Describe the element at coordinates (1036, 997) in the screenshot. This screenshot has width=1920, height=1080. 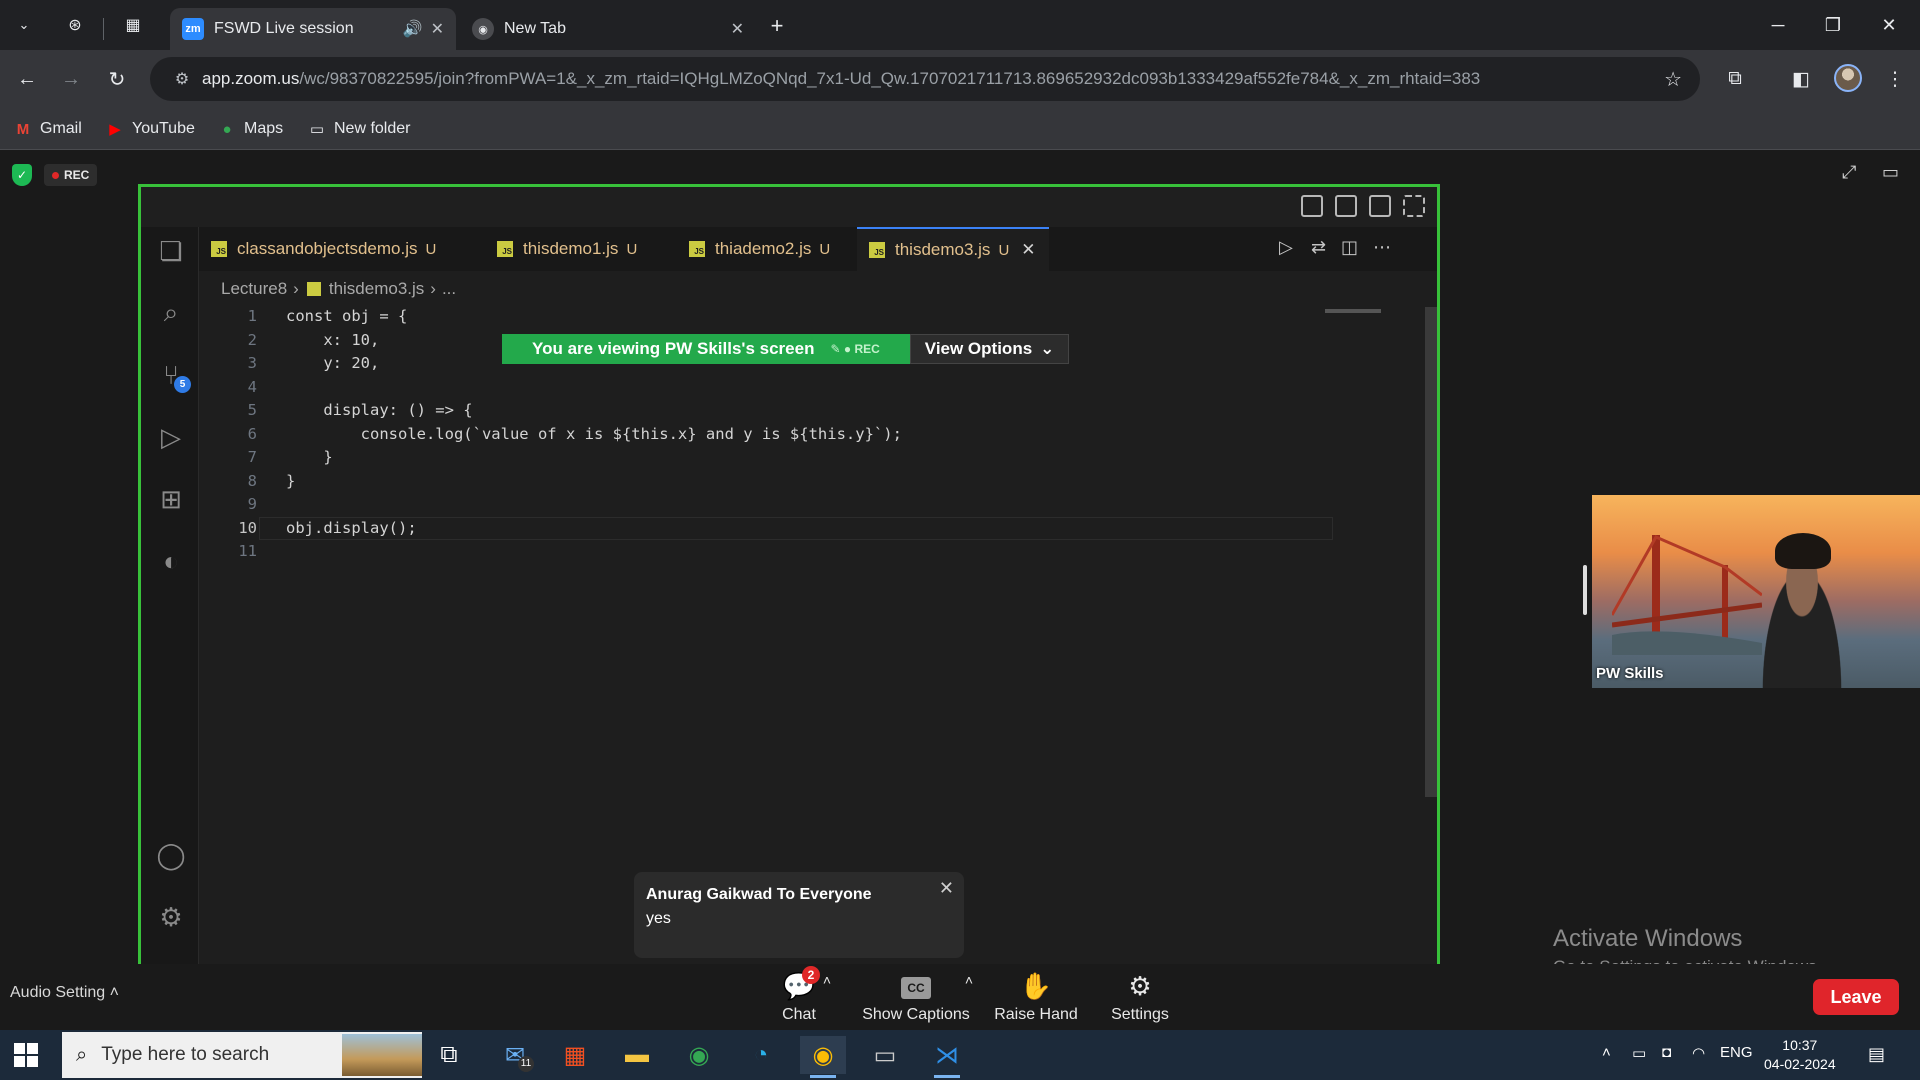
I see `raise-hand-button: ✋ Raise Hand` at that location.